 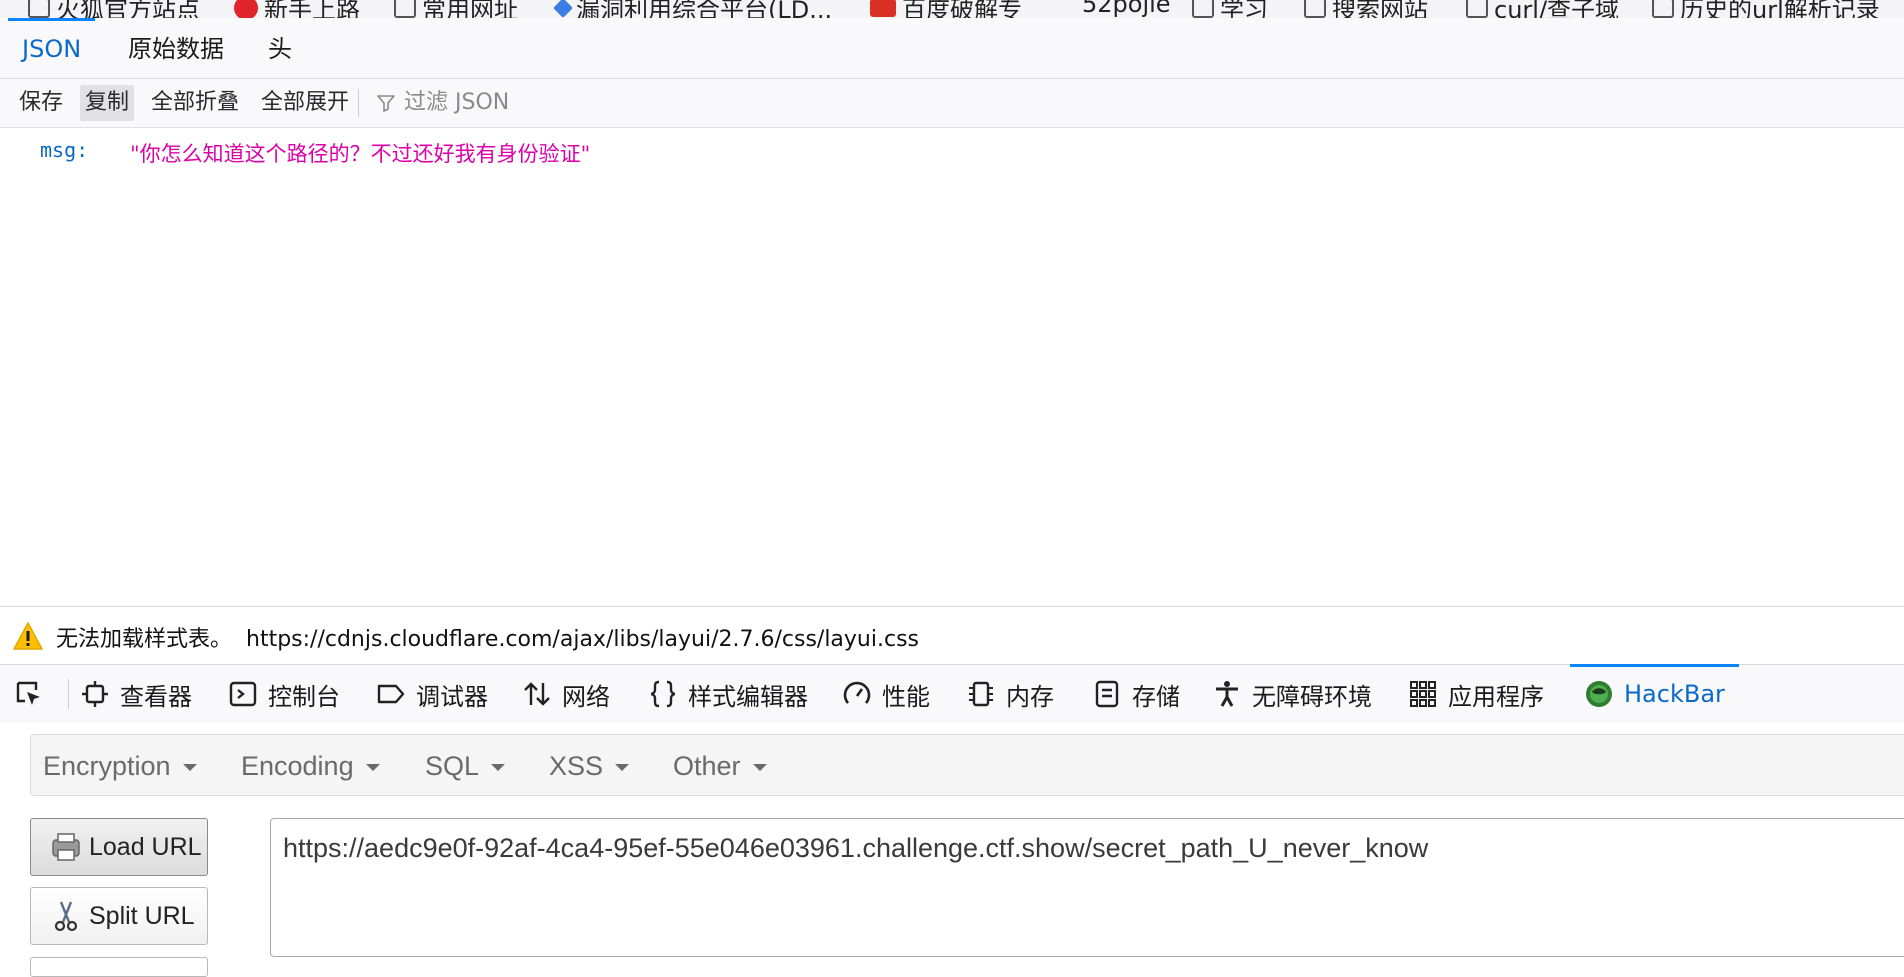 I want to click on tab-headers: 头, so click(x=280, y=48).